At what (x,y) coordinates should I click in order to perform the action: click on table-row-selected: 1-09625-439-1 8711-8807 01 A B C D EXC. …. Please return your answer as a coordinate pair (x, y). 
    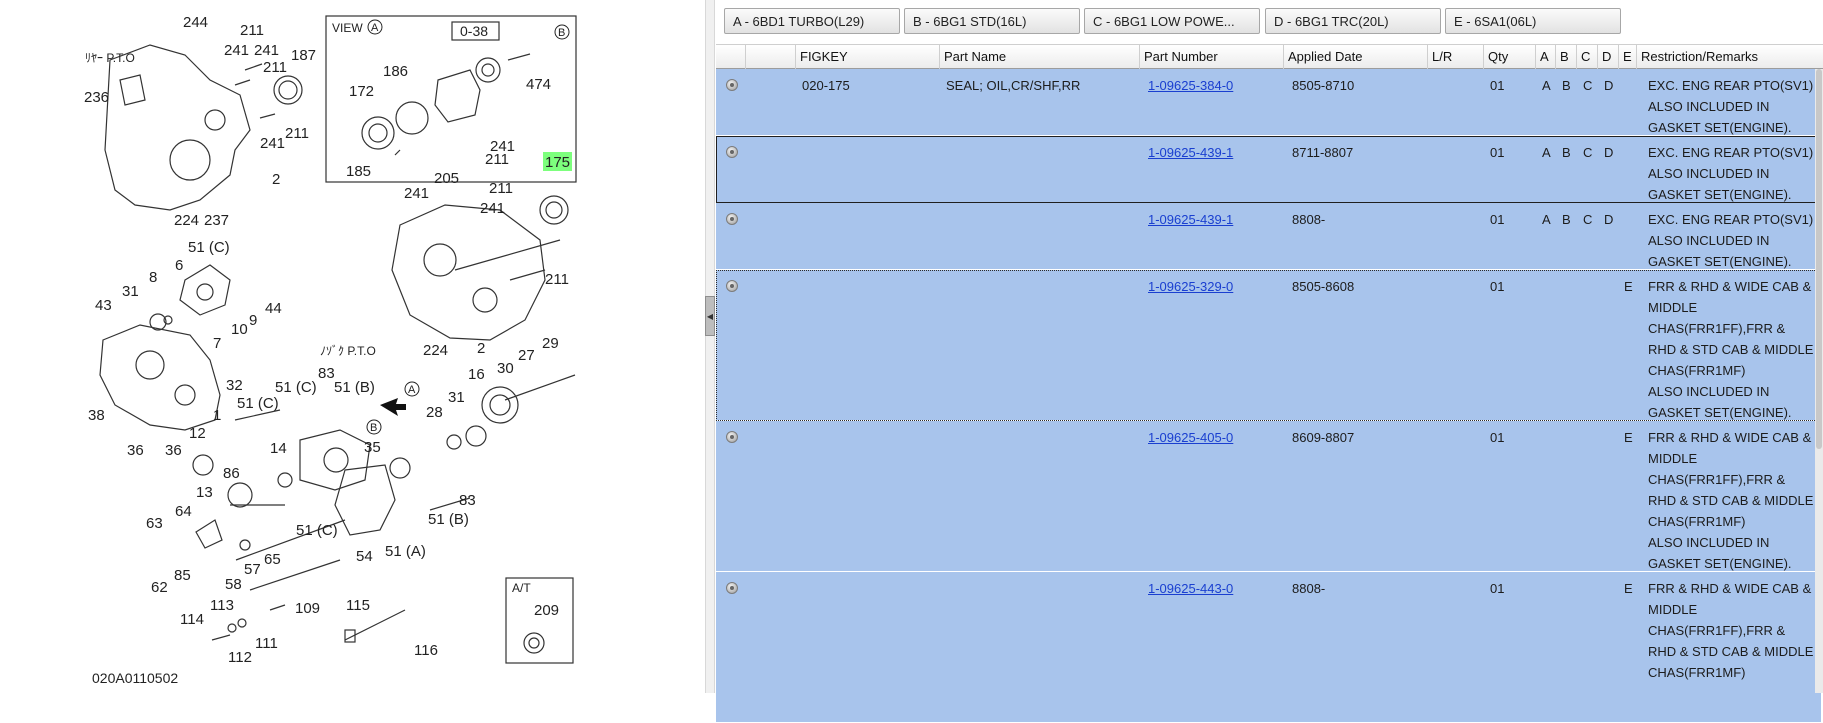
    Looking at the image, I should click on (1268, 169).